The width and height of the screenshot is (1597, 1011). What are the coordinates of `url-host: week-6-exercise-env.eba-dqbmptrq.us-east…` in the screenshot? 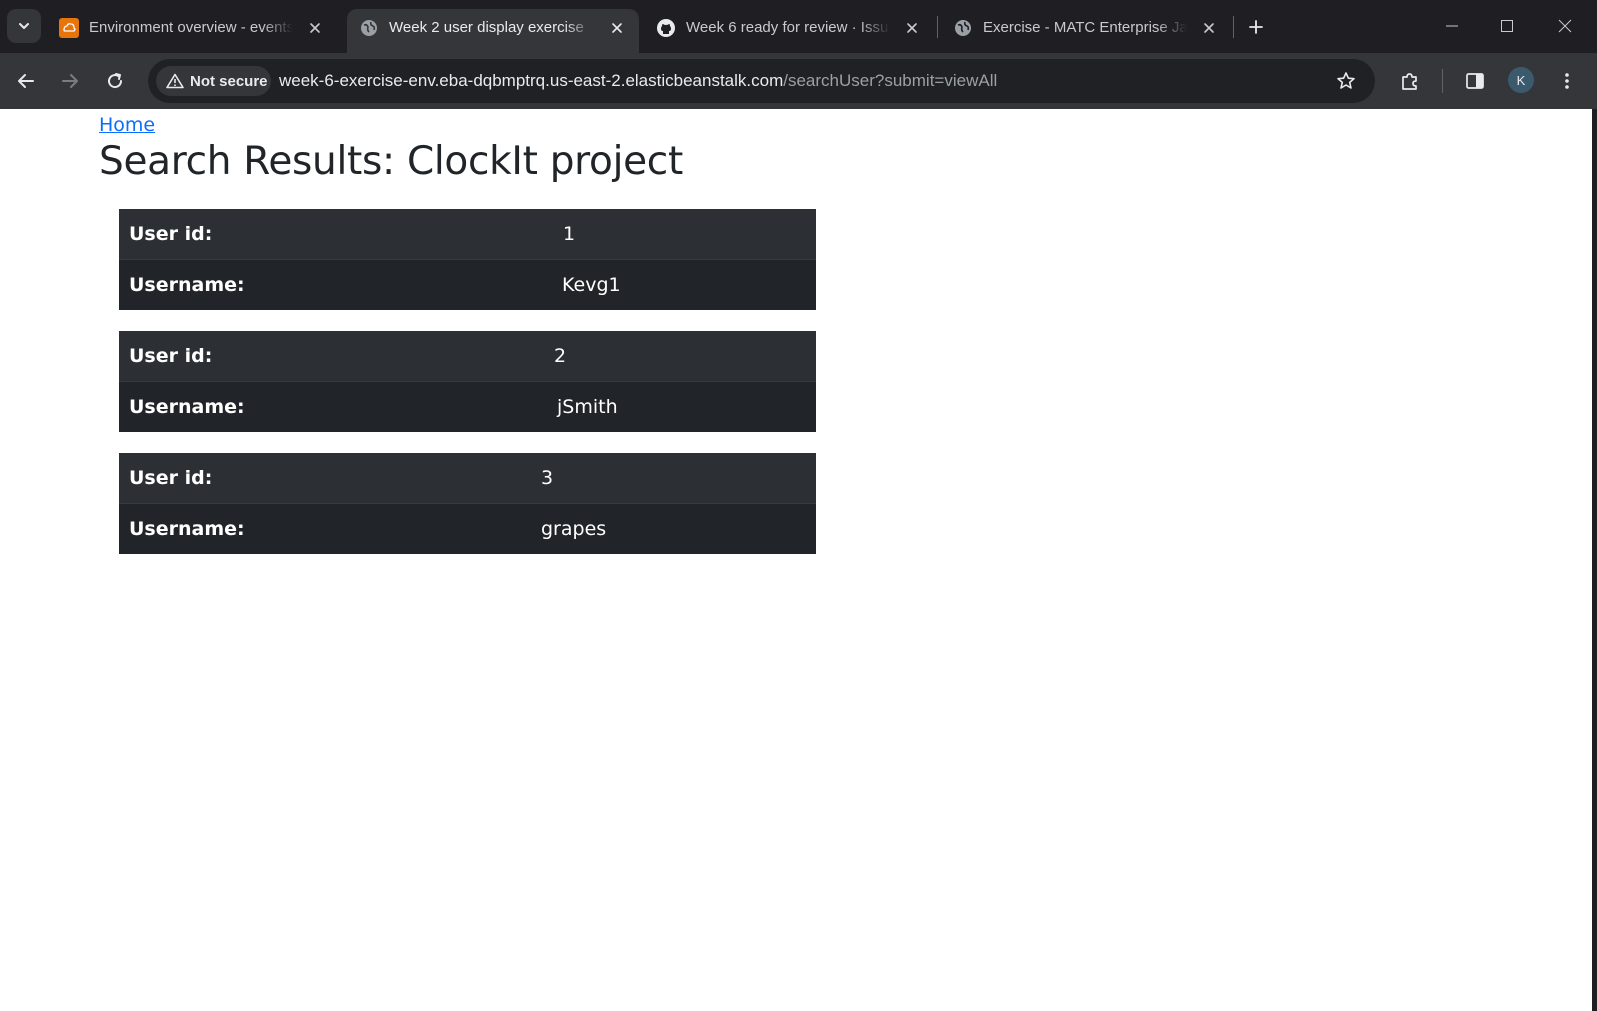 It's located at (531, 80).